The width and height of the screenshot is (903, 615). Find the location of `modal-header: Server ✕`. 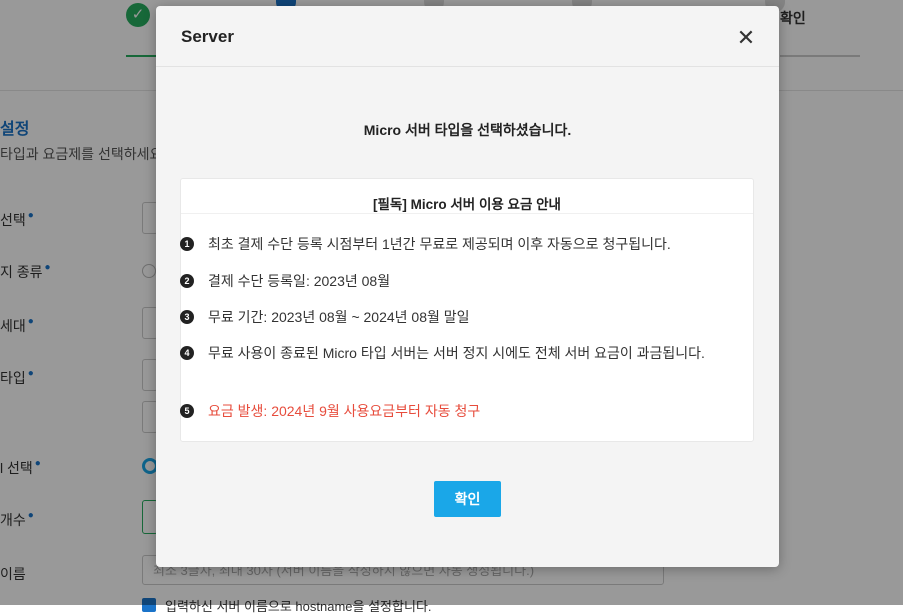

modal-header: Server ✕ is located at coordinates (467, 36).